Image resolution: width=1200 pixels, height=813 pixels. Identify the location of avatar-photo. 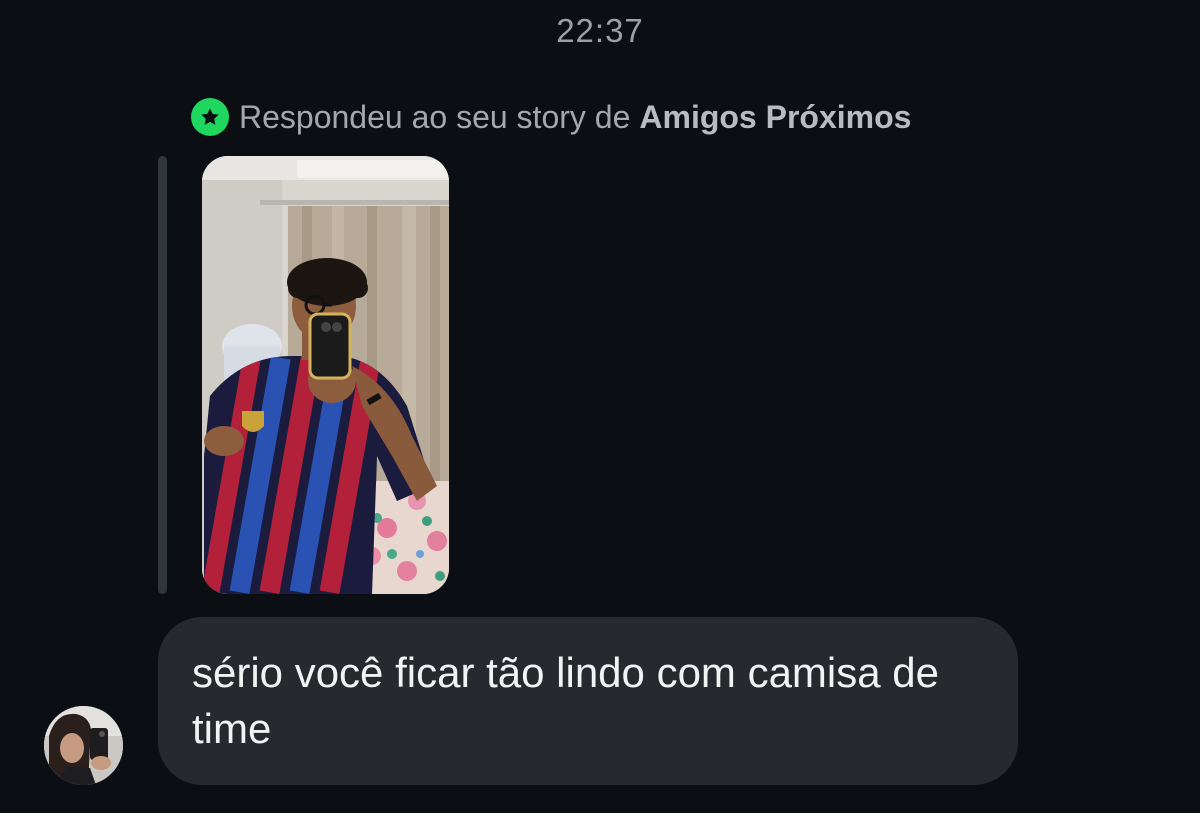
(83, 745).